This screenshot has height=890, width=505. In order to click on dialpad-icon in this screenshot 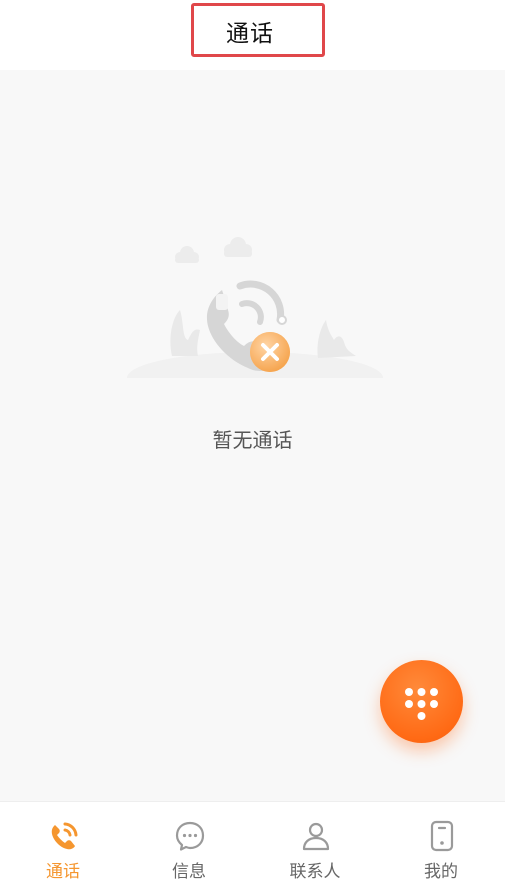, I will do `click(421, 704)`.